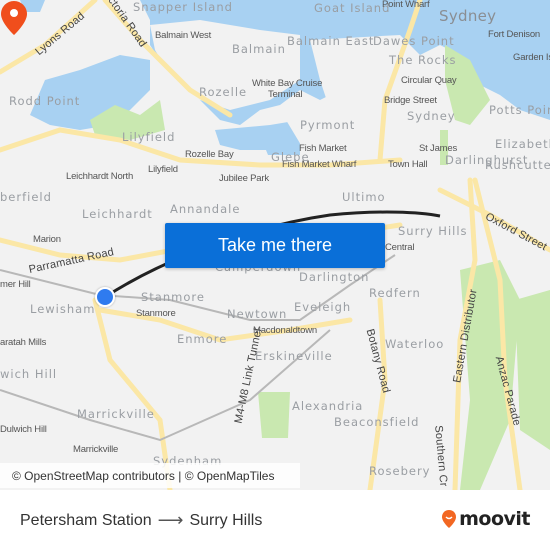 The width and height of the screenshot is (550, 550). Describe the element at coordinates (223, 92) in the screenshot. I see `map-label-rozelle: Rozelle` at that location.